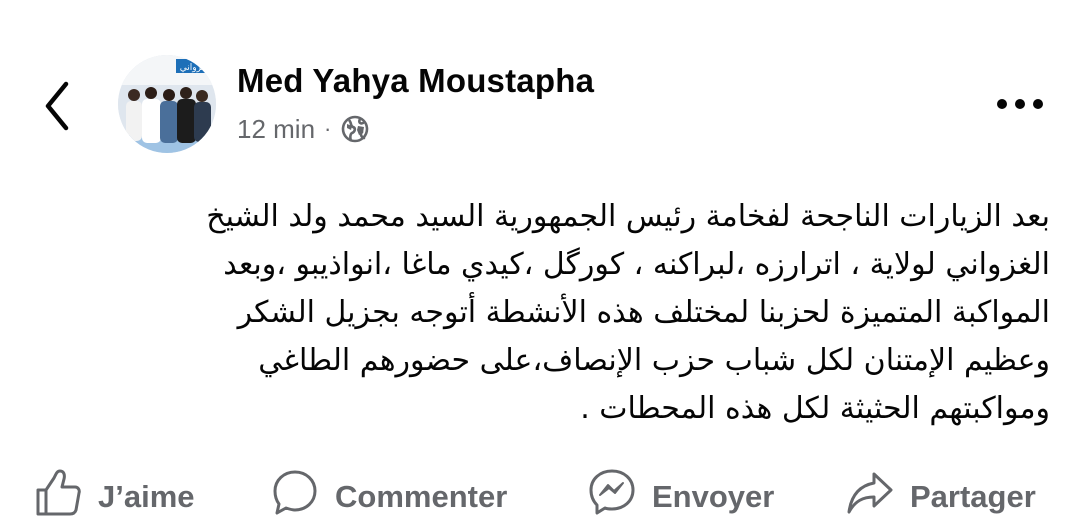 This screenshot has width=1080, height=528. What do you see at coordinates (815, 408) in the screenshot?
I see `post-text-line: ومواكبتهم الحثيثة لكل هذه المحطات .` at bounding box center [815, 408].